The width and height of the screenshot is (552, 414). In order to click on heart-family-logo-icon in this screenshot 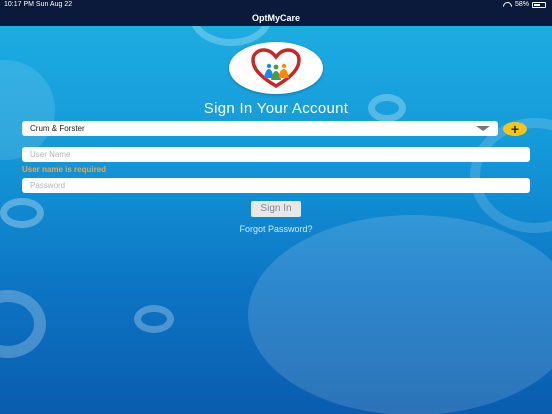, I will do `click(276, 68)`.